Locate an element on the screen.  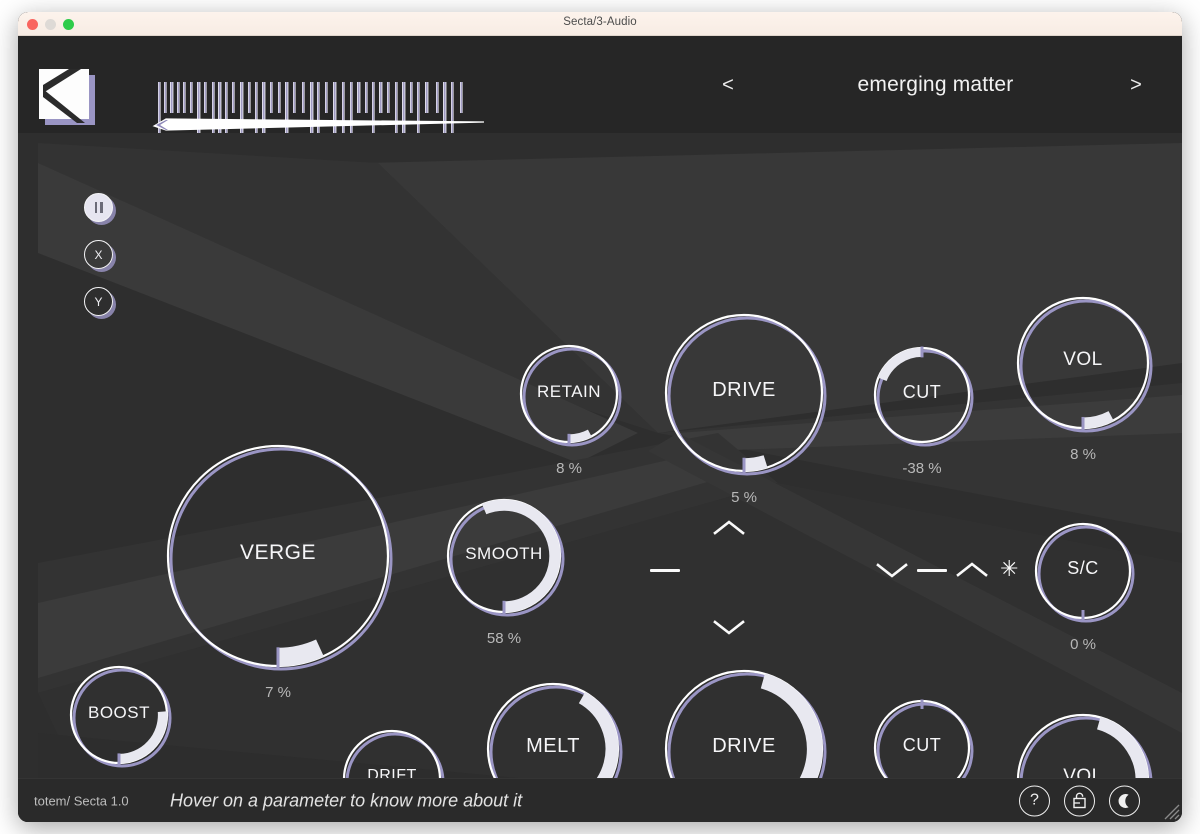
knob-sidechain: S/C 0 % is located at coordinates (1083, 581).